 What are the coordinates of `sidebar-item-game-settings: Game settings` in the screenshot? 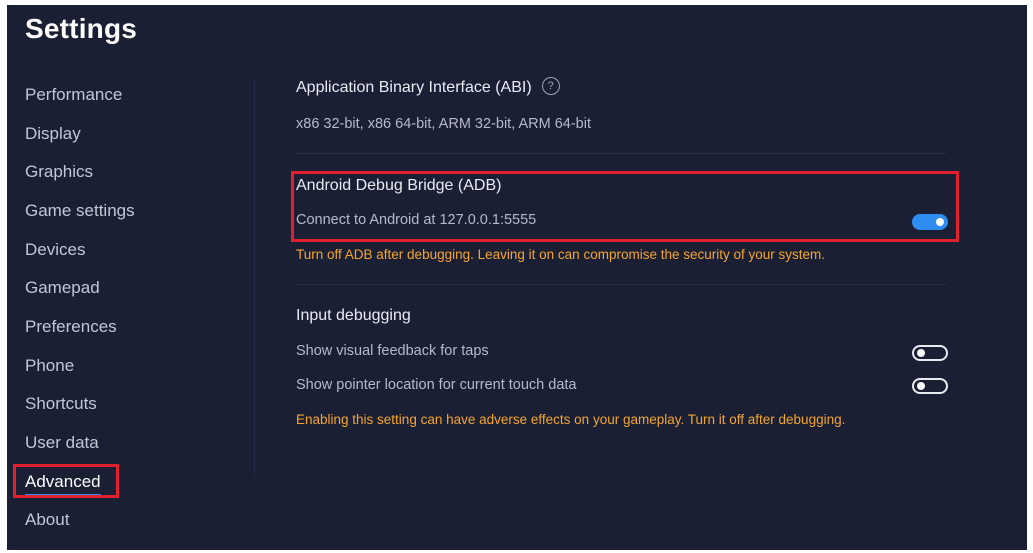 It's located at (80, 211).